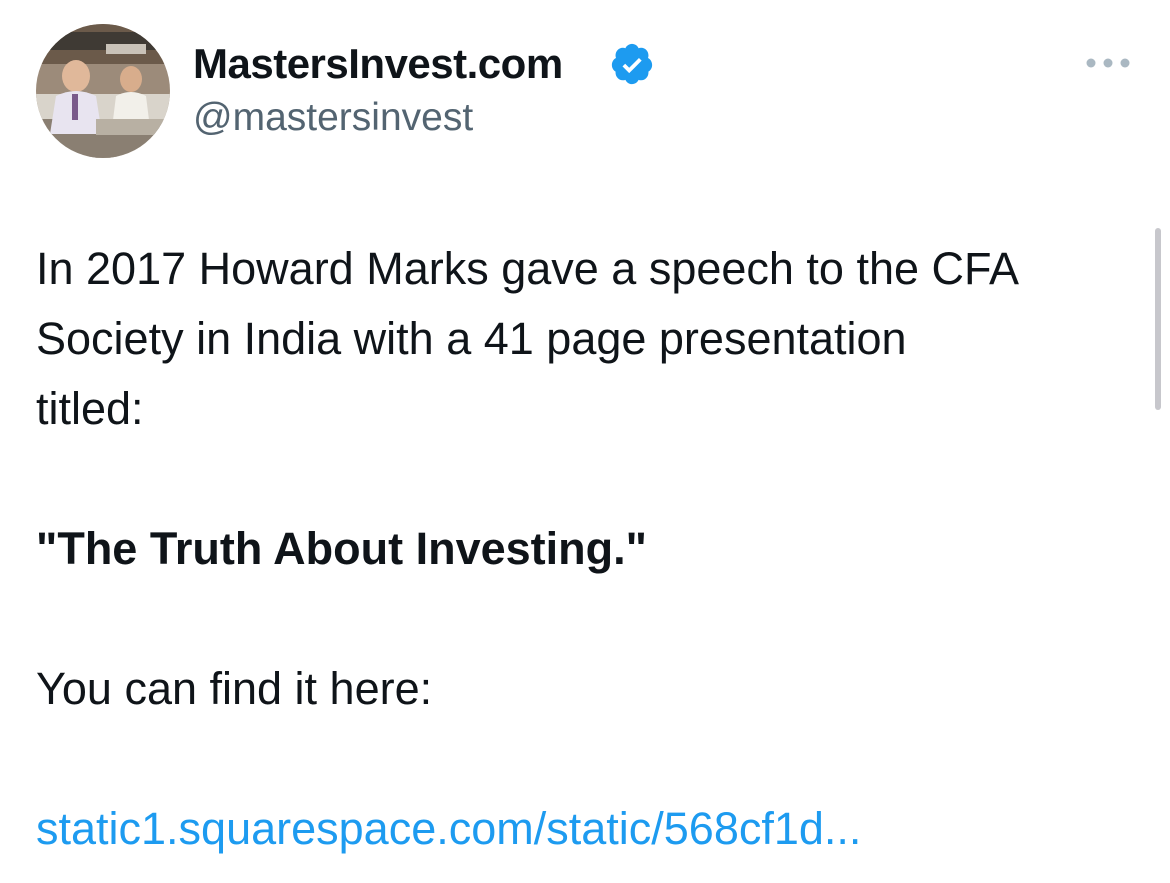 The height and width of the screenshot is (883, 1170). I want to click on scrollbar, so click(1158, 319).